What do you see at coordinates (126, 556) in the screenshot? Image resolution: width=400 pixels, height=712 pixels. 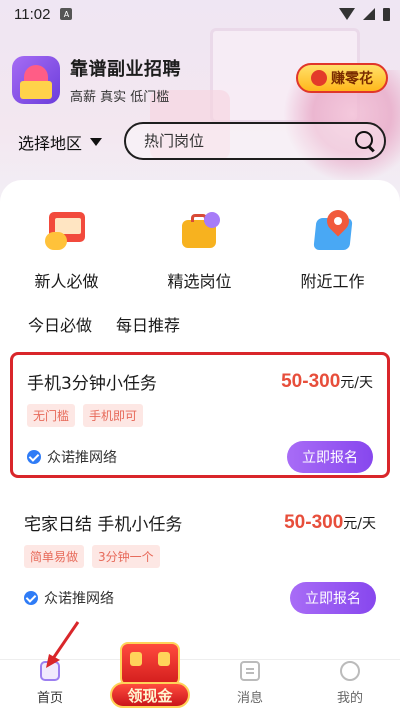 I see `job-tag: 3分钟一个` at bounding box center [126, 556].